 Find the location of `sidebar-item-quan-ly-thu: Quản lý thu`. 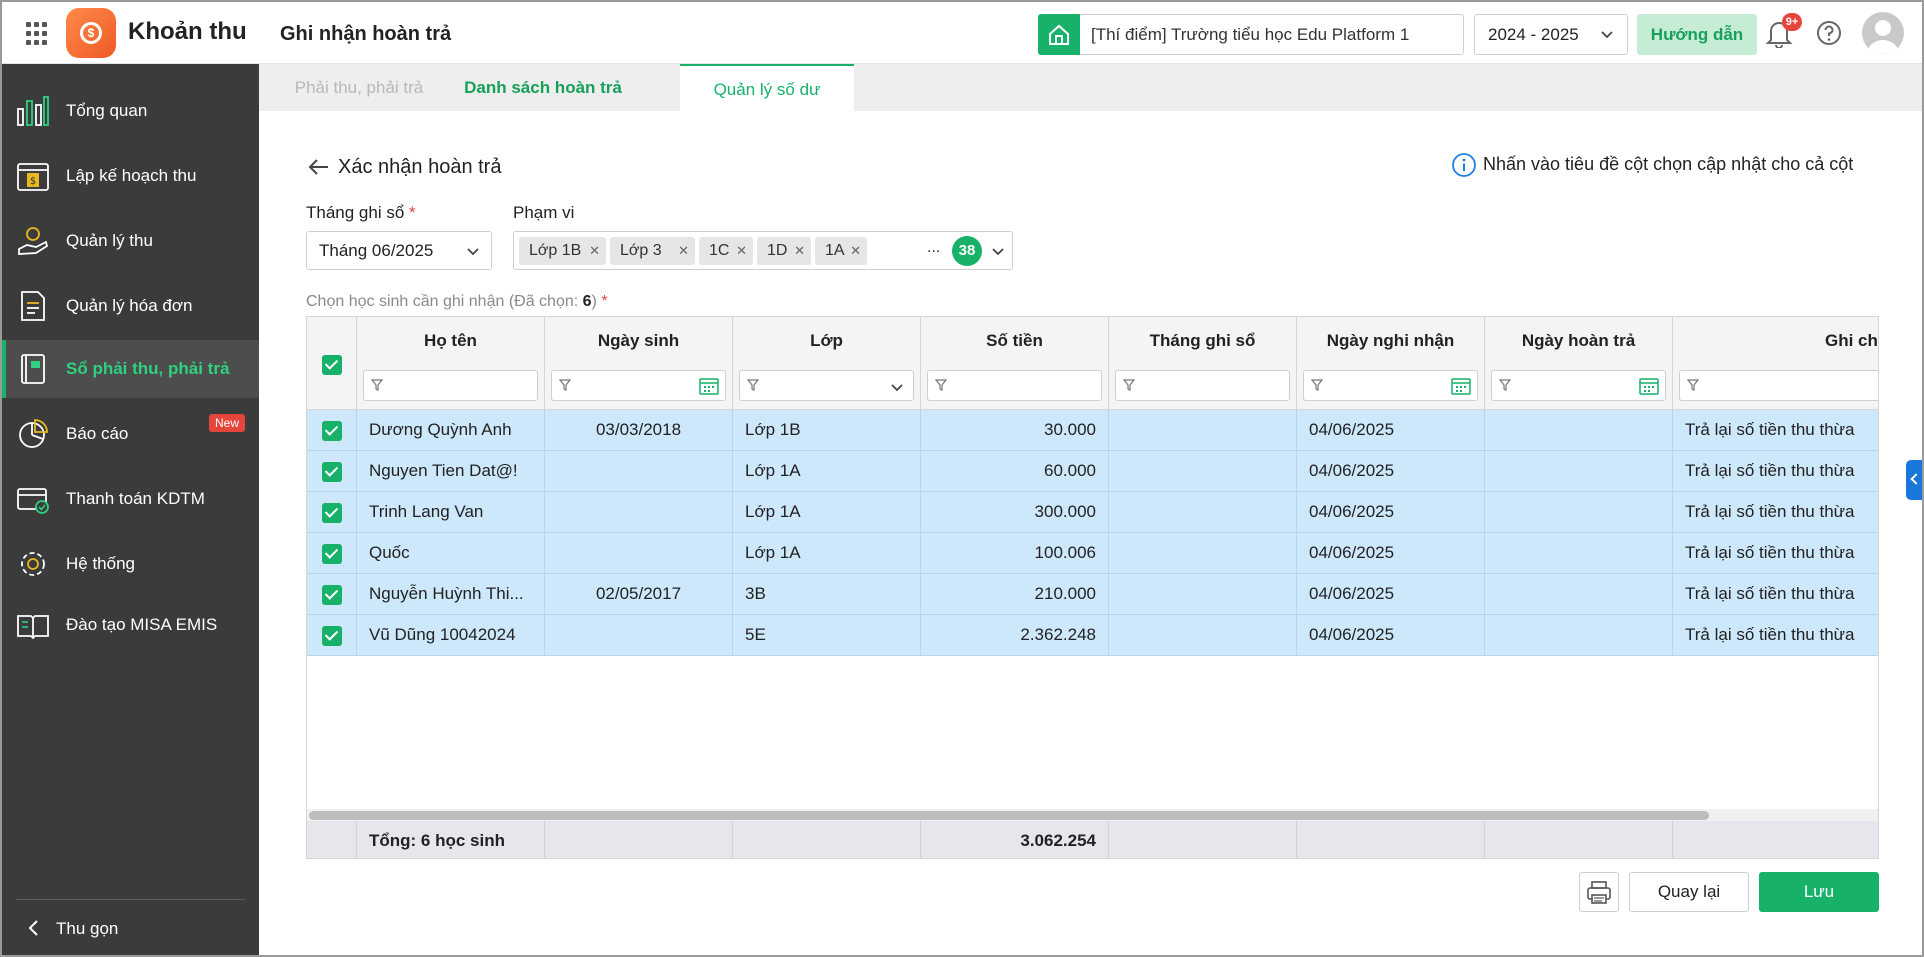

sidebar-item-quan-ly-thu: Quản lý thu is located at coordinates (130, 241).